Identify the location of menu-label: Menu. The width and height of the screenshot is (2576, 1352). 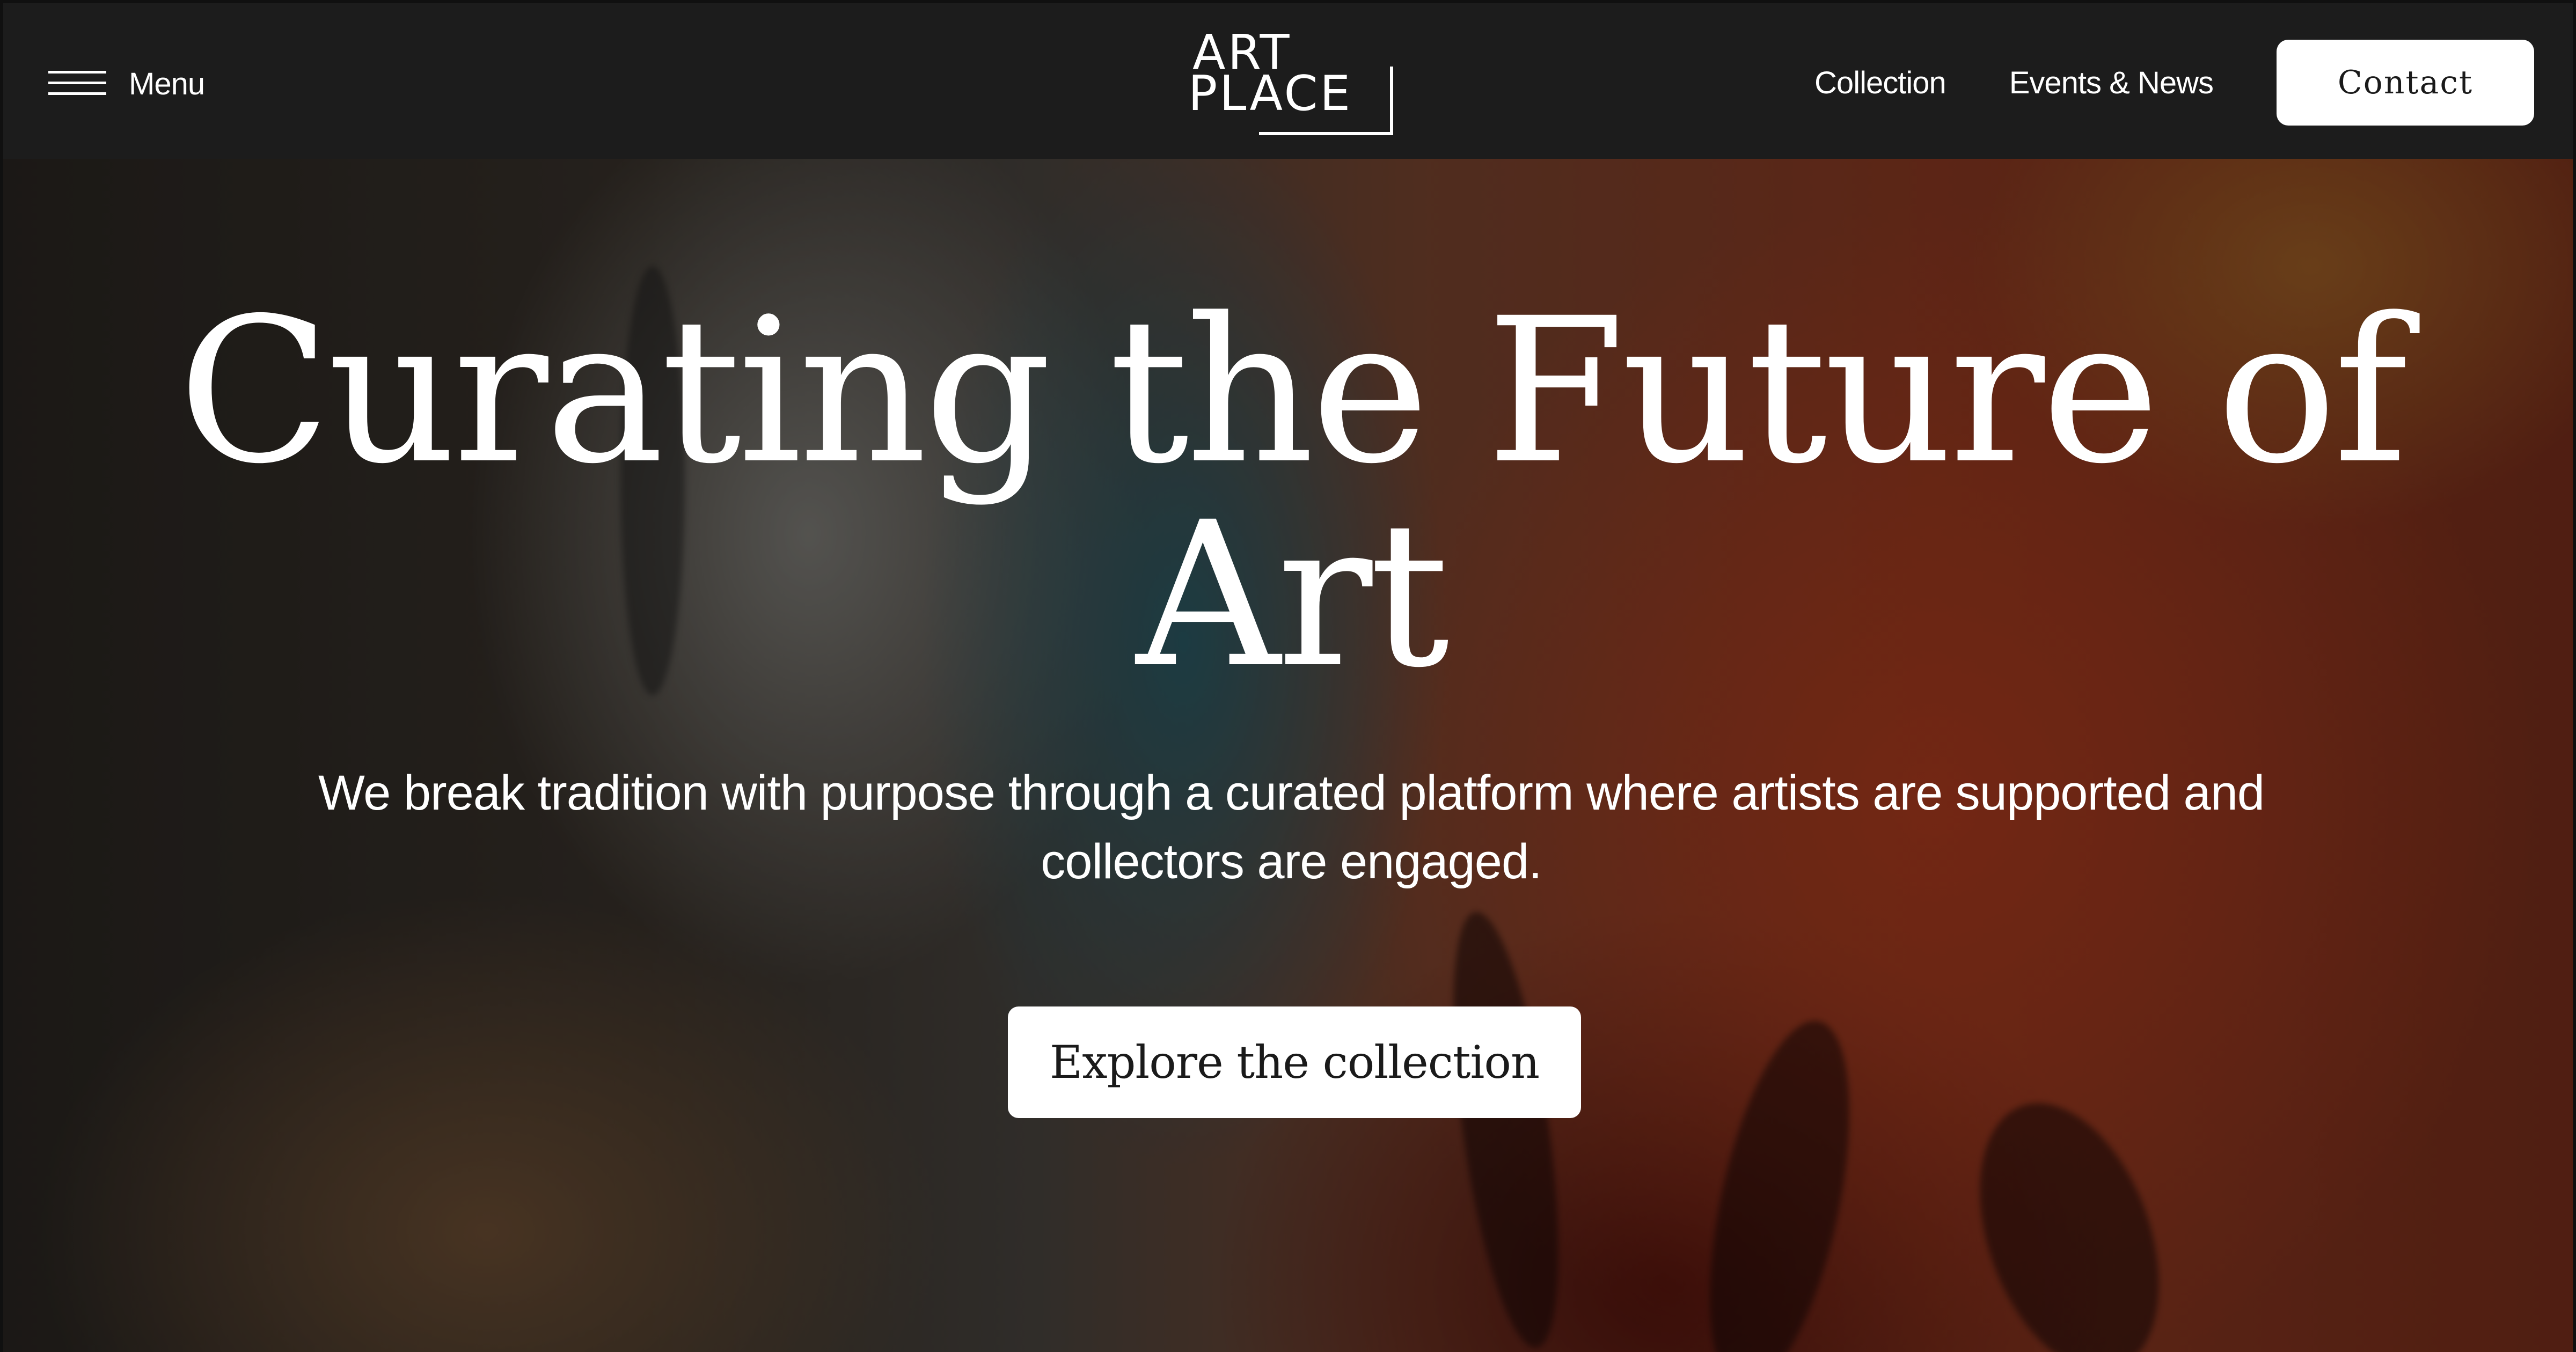
(167, 83).